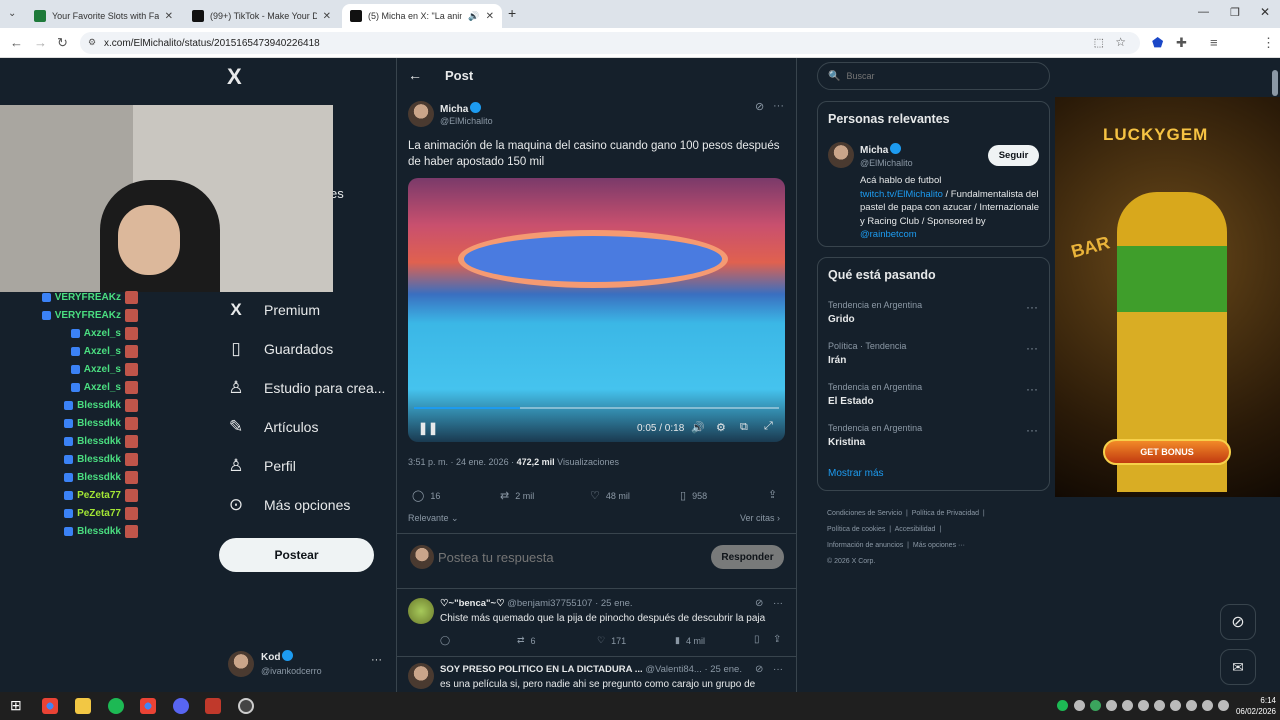 The image size is (1280, 720). Describe the element at coordinates (1099, 42) in the screenshot. I see `install-icon: ⬚` at that location.